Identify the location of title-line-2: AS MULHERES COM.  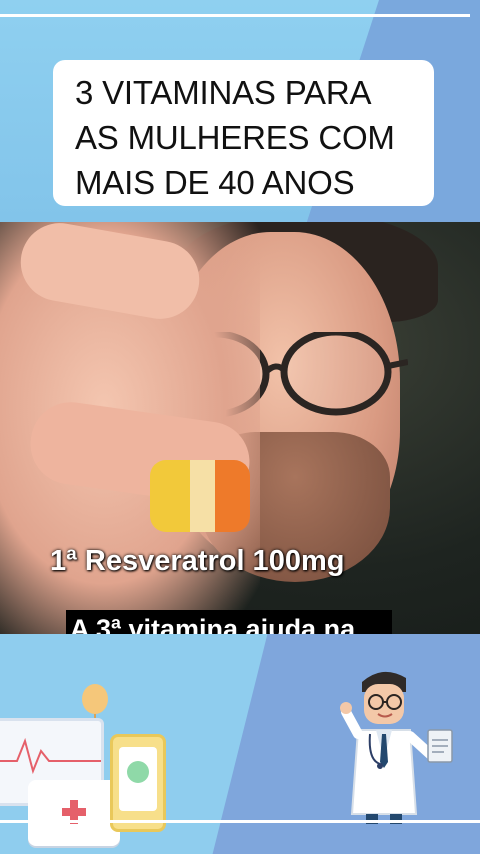
(235, 137).